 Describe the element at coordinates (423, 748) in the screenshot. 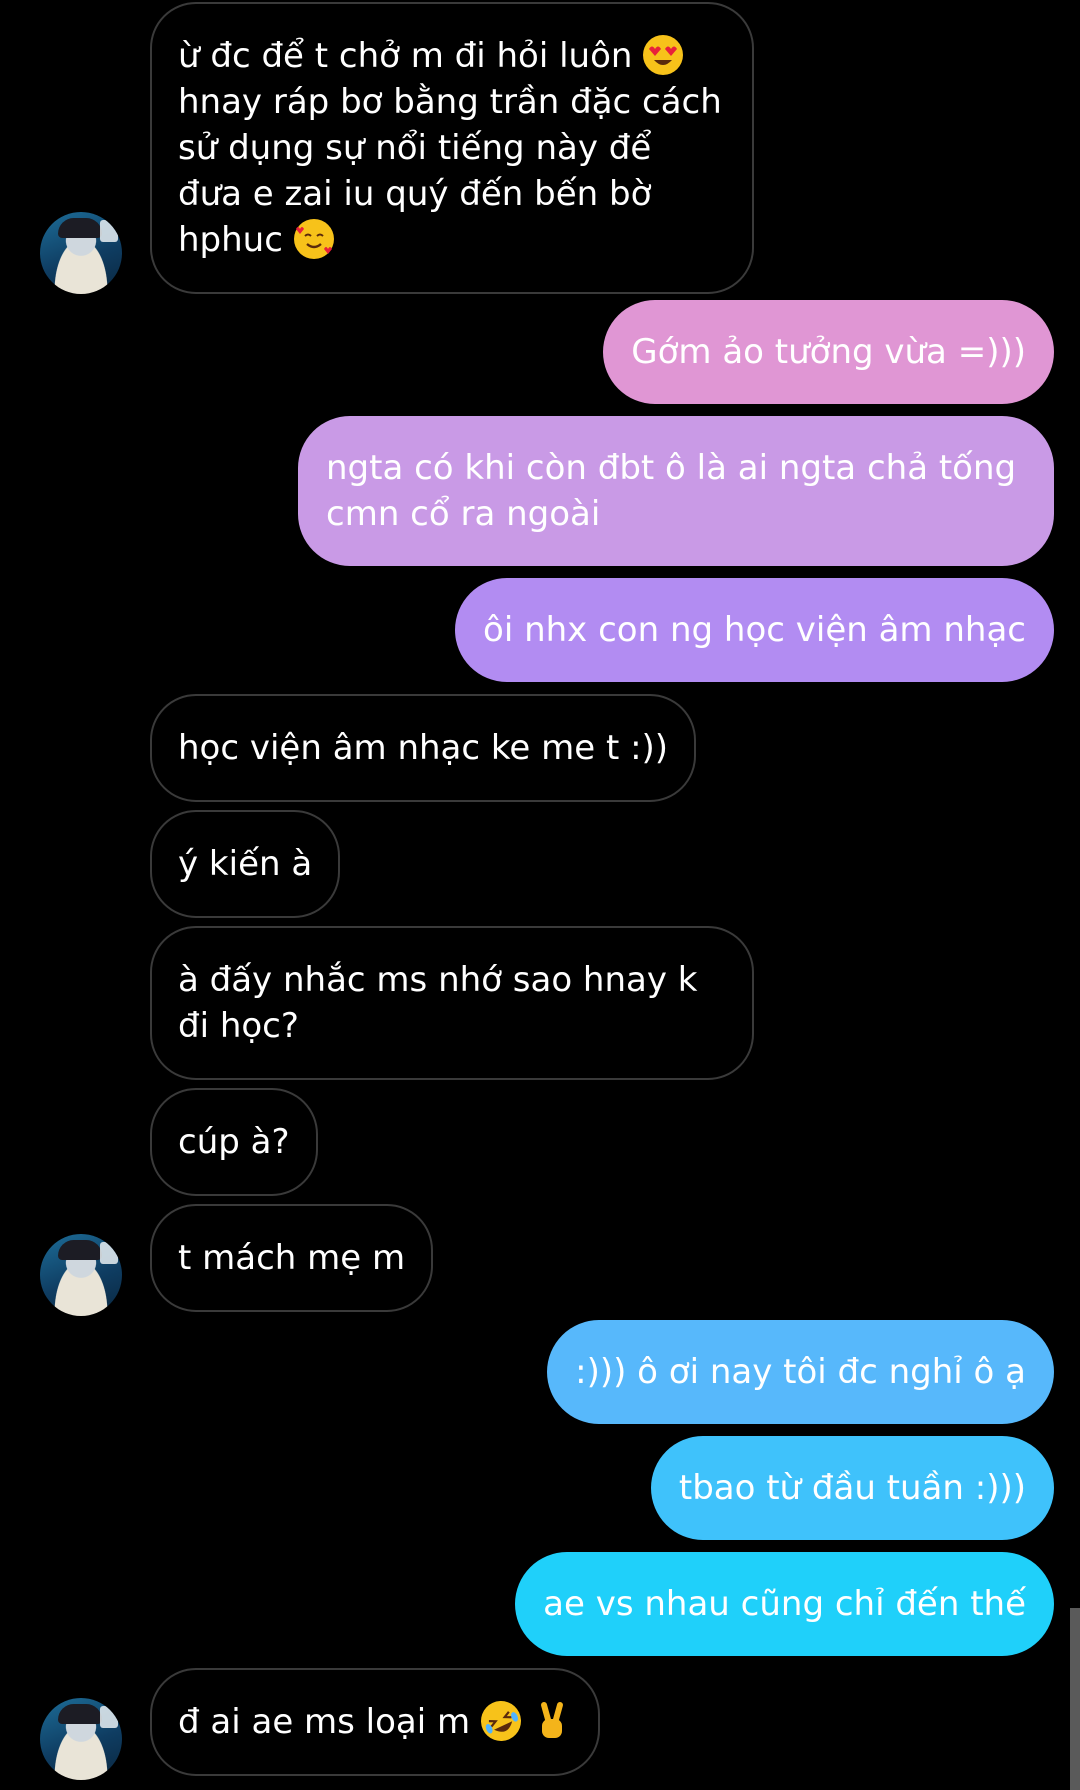

I see `incoming-message-bubble: học viện âm nhạc ke me t :))` at that location.